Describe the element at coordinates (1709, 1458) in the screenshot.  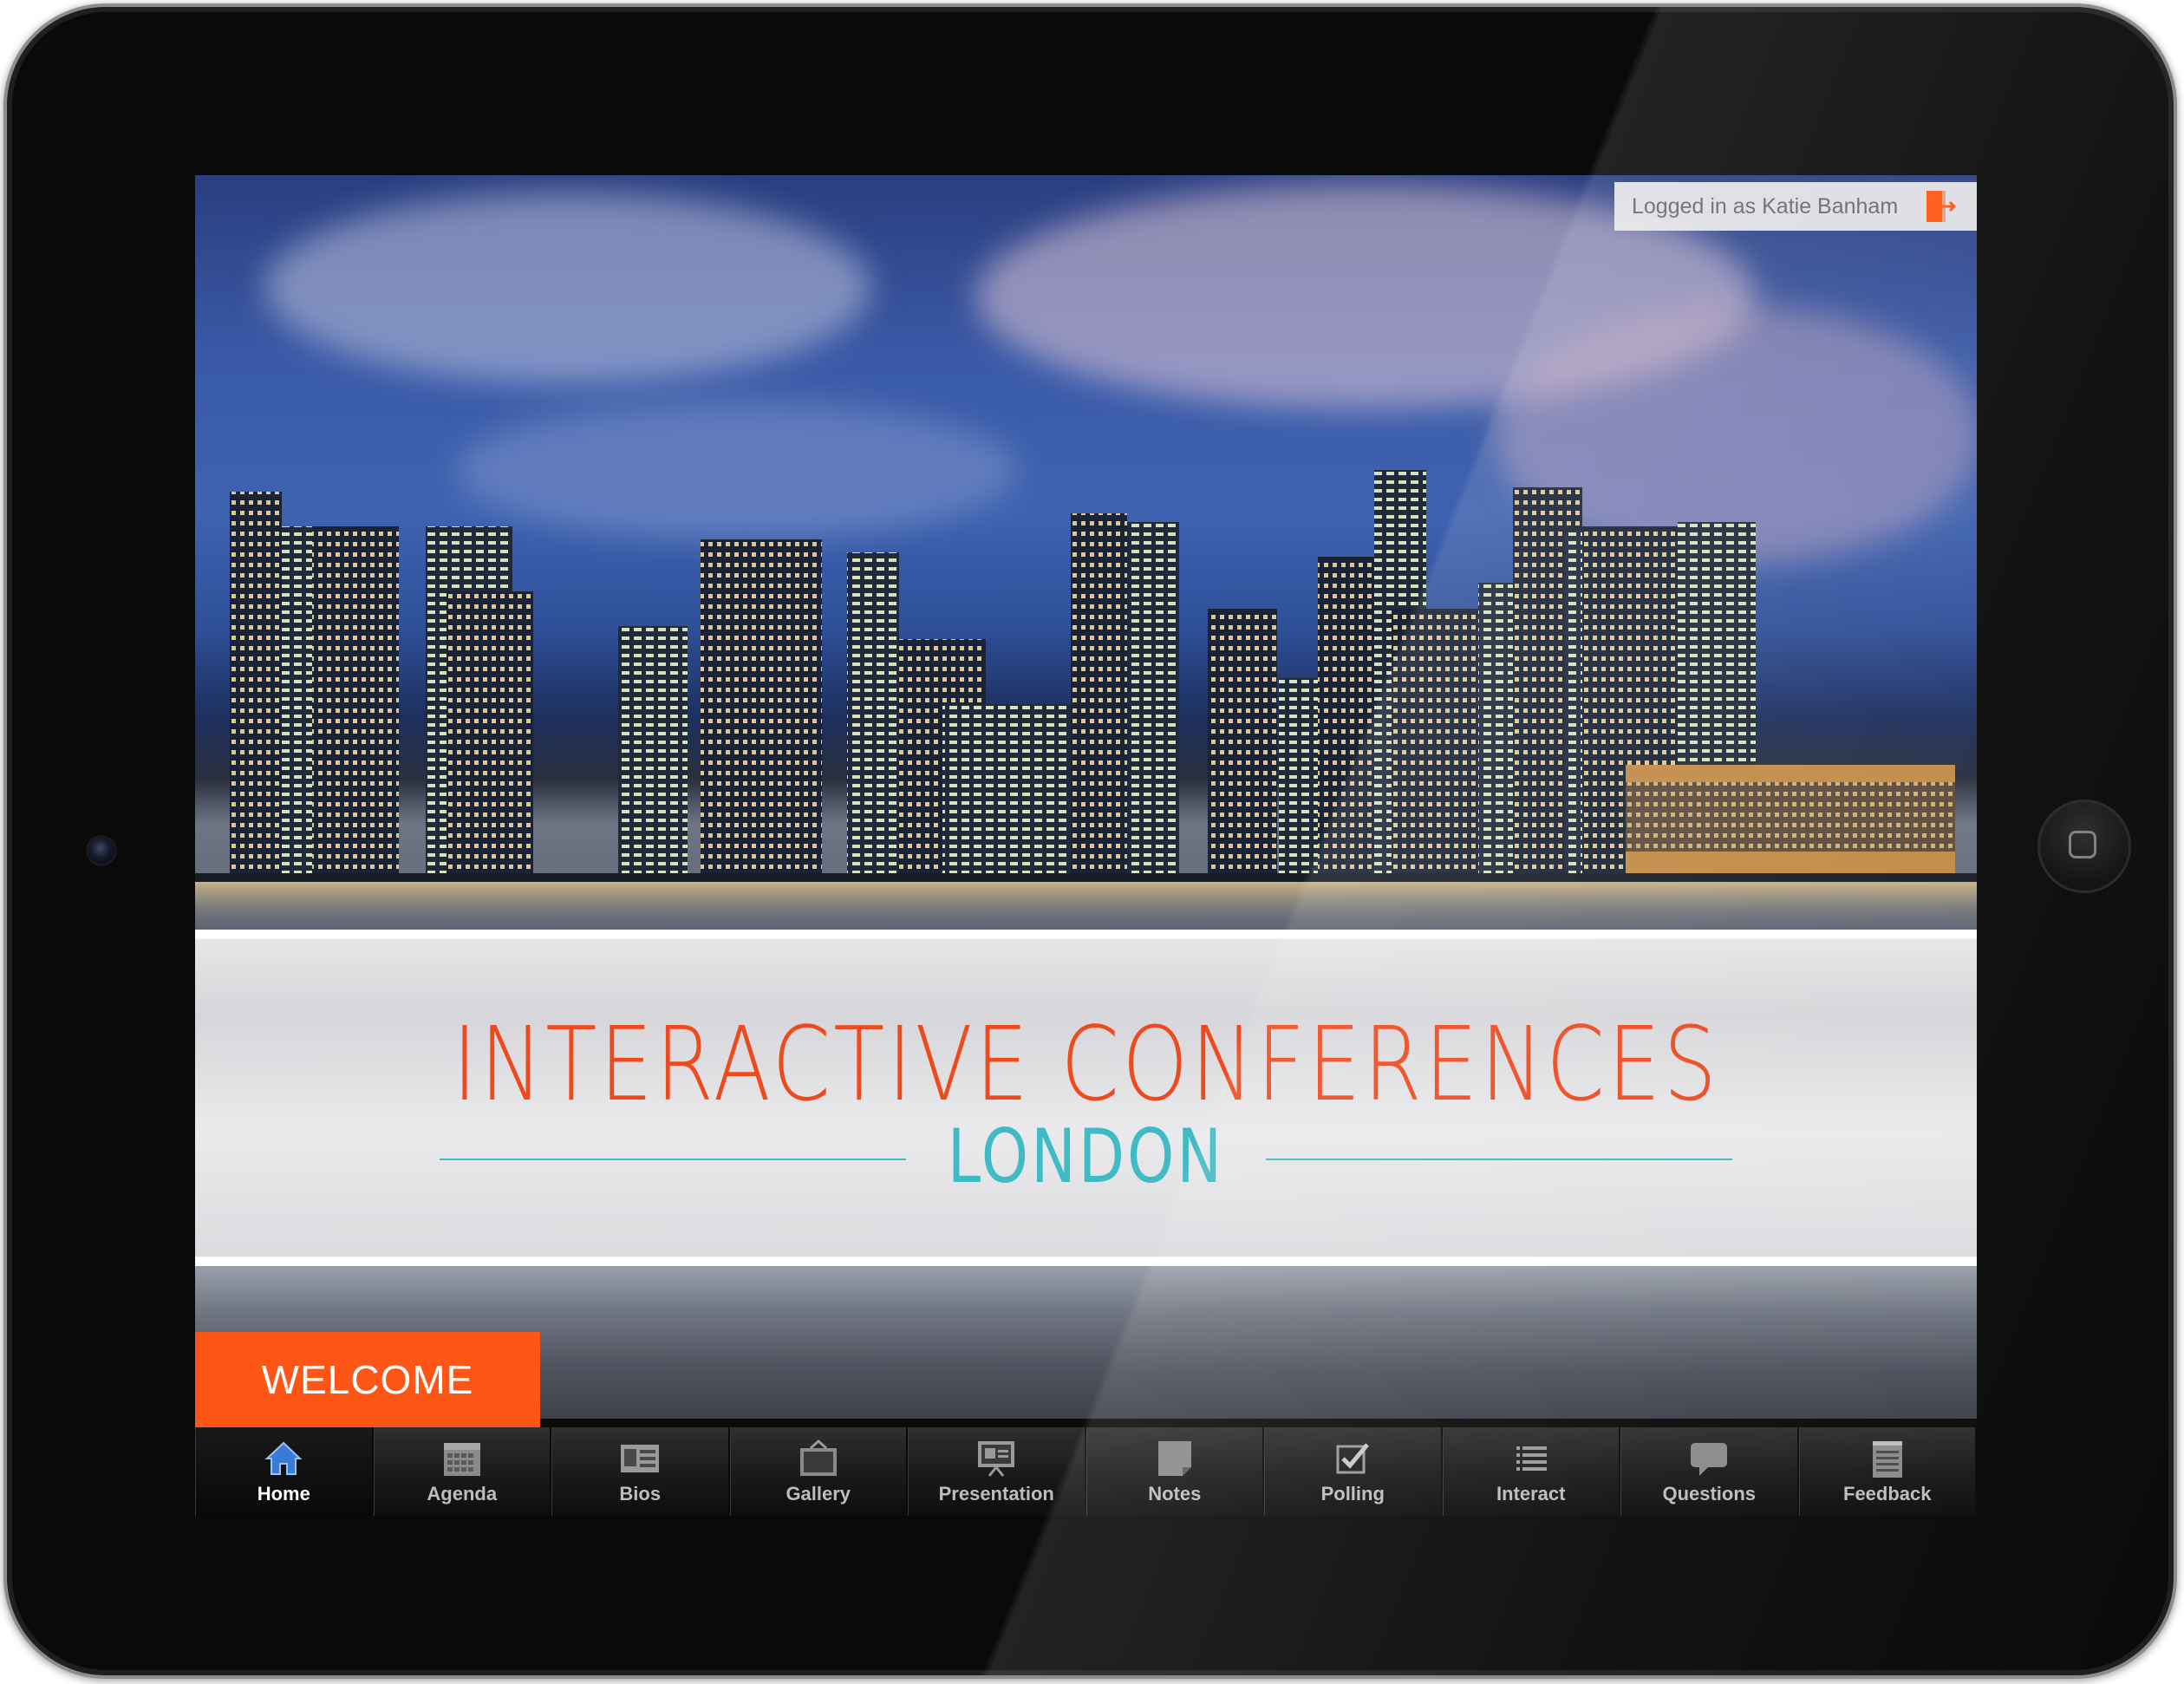
I see `speech-bubble-icon` at that location.